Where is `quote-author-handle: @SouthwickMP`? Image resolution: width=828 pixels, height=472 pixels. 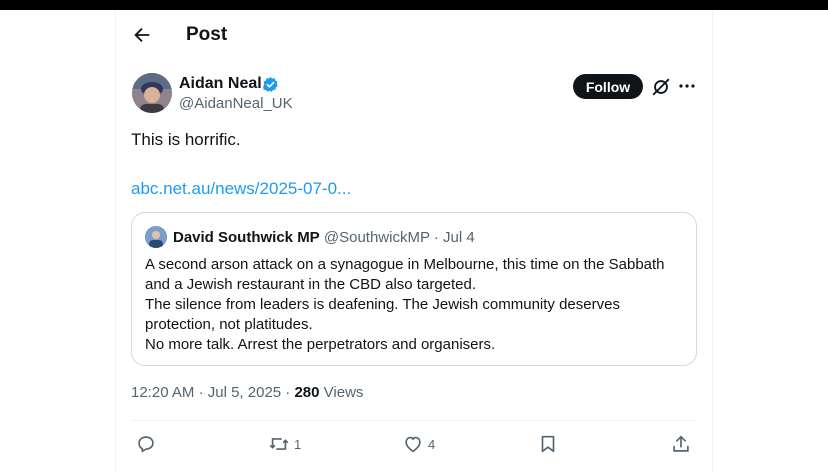
quote-author-handle: @SouthwickMP is located at coordinates (376, 237).